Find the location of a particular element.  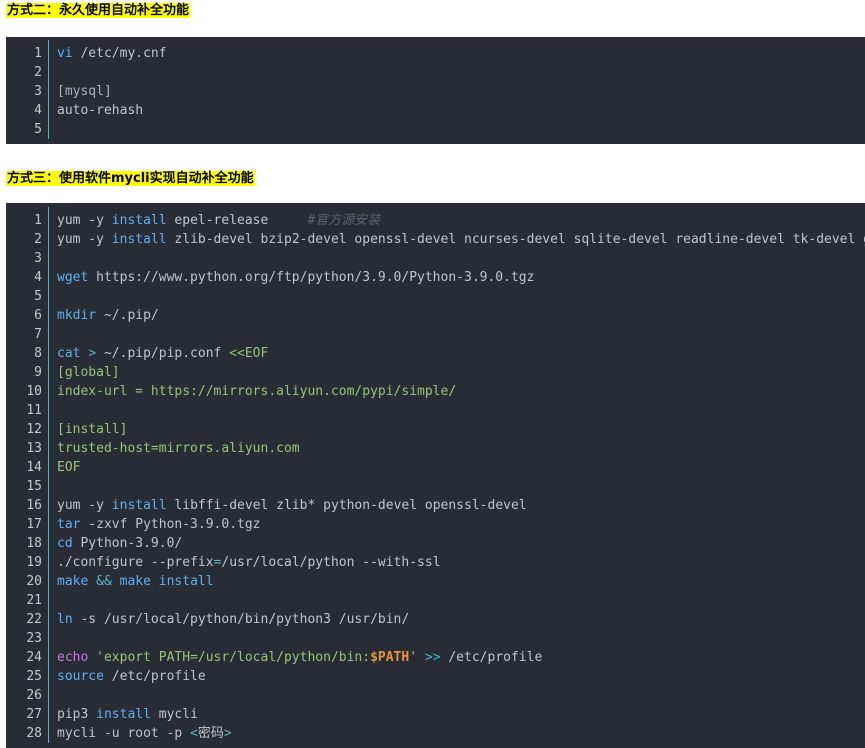

code-token: ~/.pip/pip.conf is located at coordinates (163, 353).